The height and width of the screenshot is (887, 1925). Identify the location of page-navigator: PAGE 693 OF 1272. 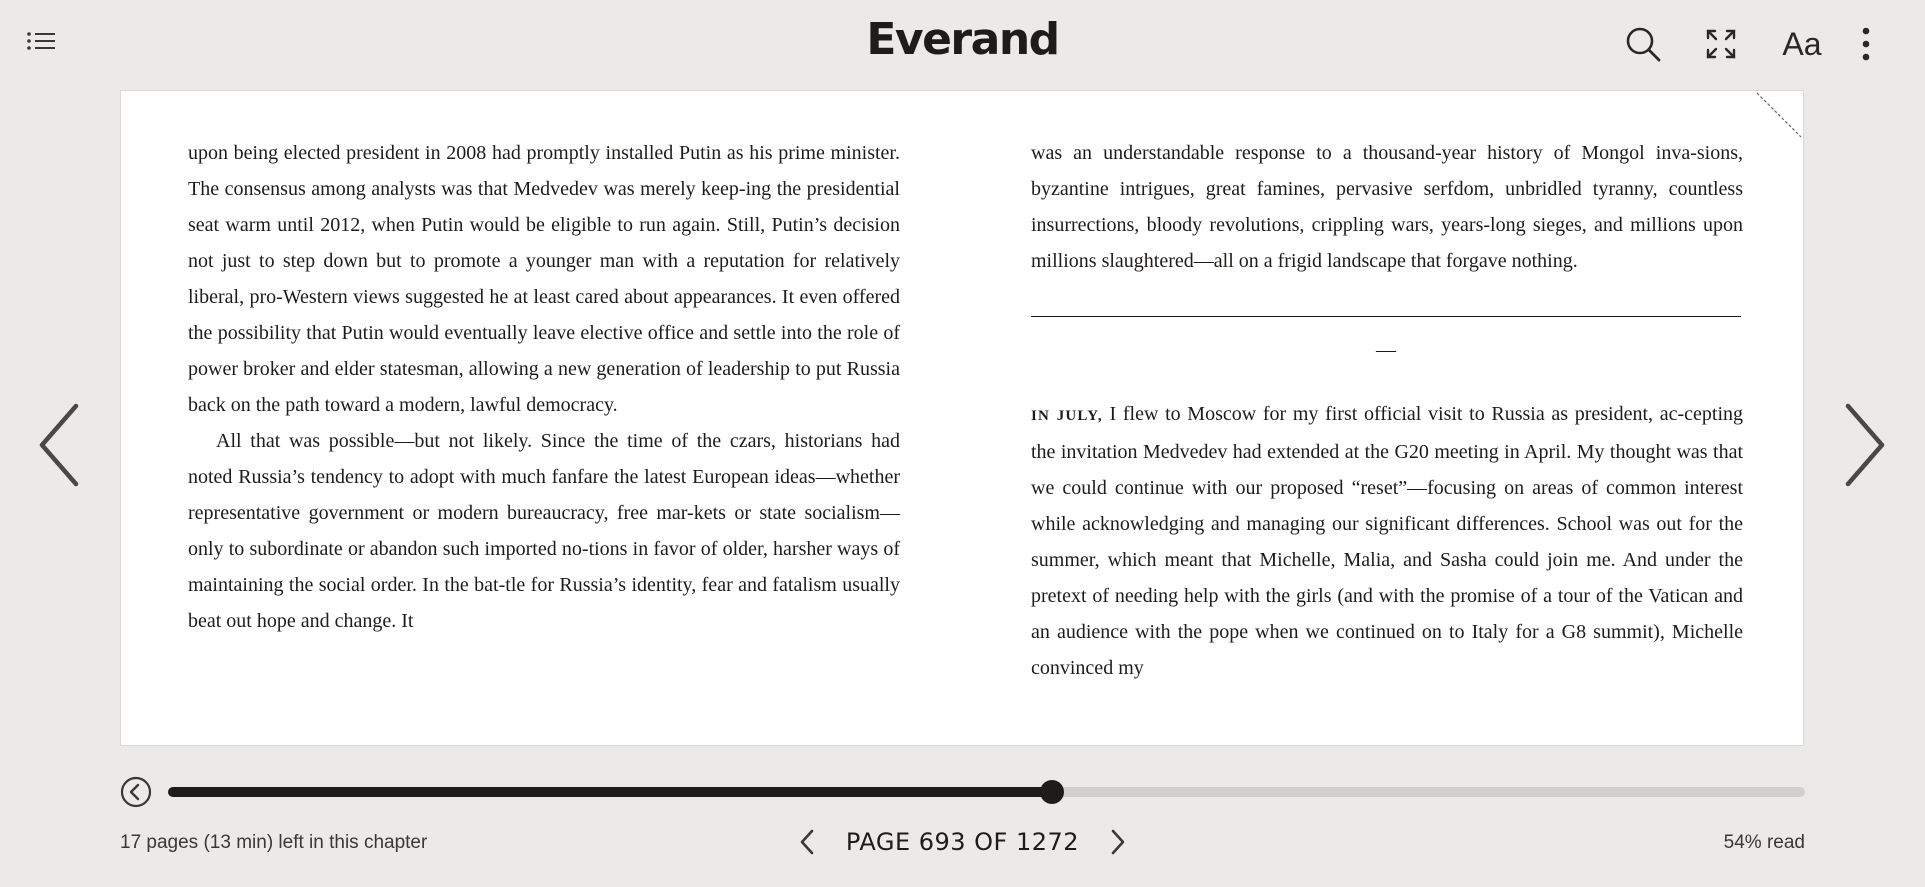
(962, 843).